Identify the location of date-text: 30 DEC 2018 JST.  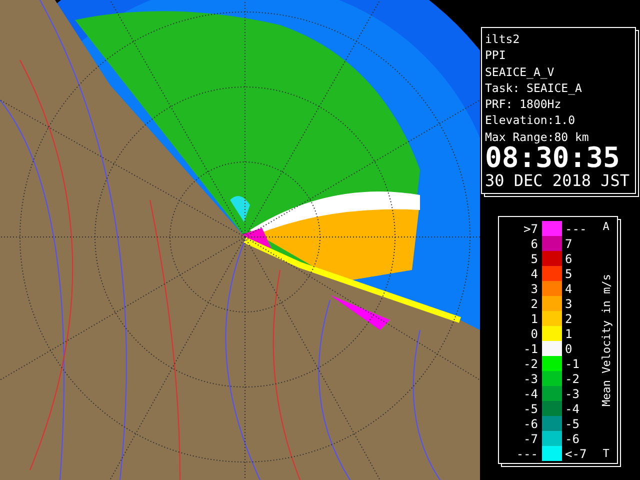
(557, 181).